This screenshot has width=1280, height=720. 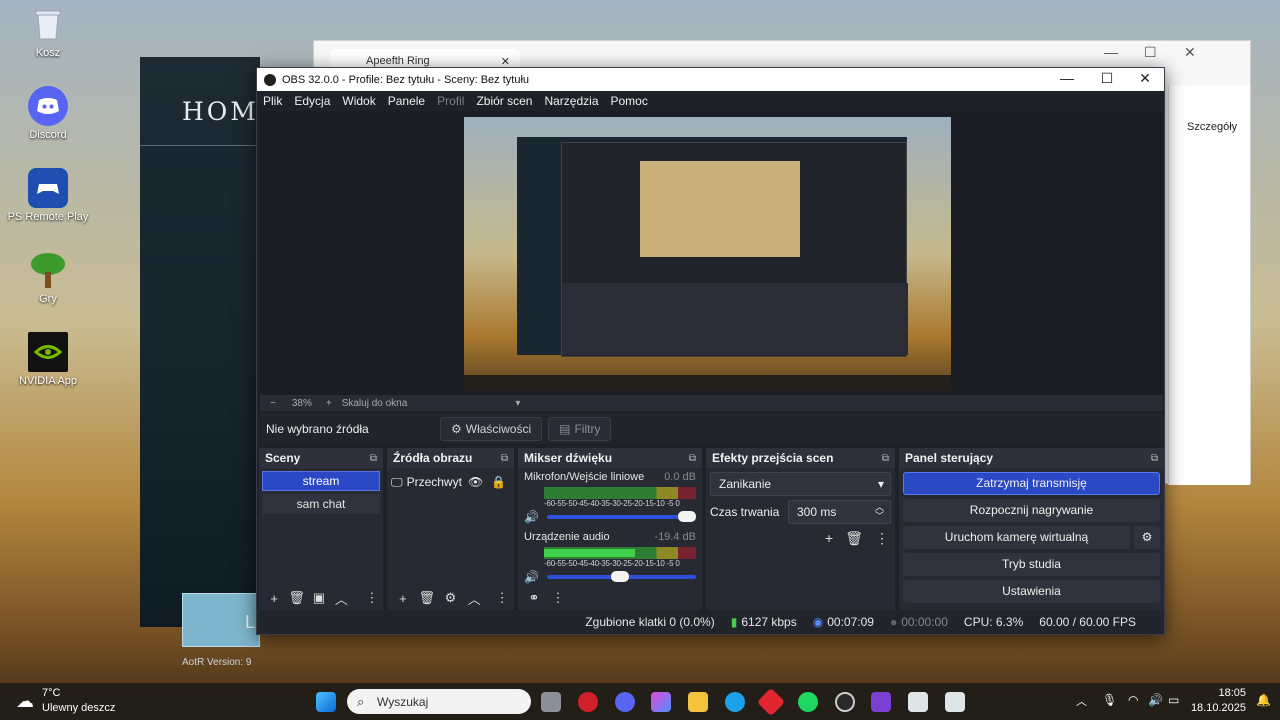 I want to click on task-view-icon, so click(x=551, y=702).